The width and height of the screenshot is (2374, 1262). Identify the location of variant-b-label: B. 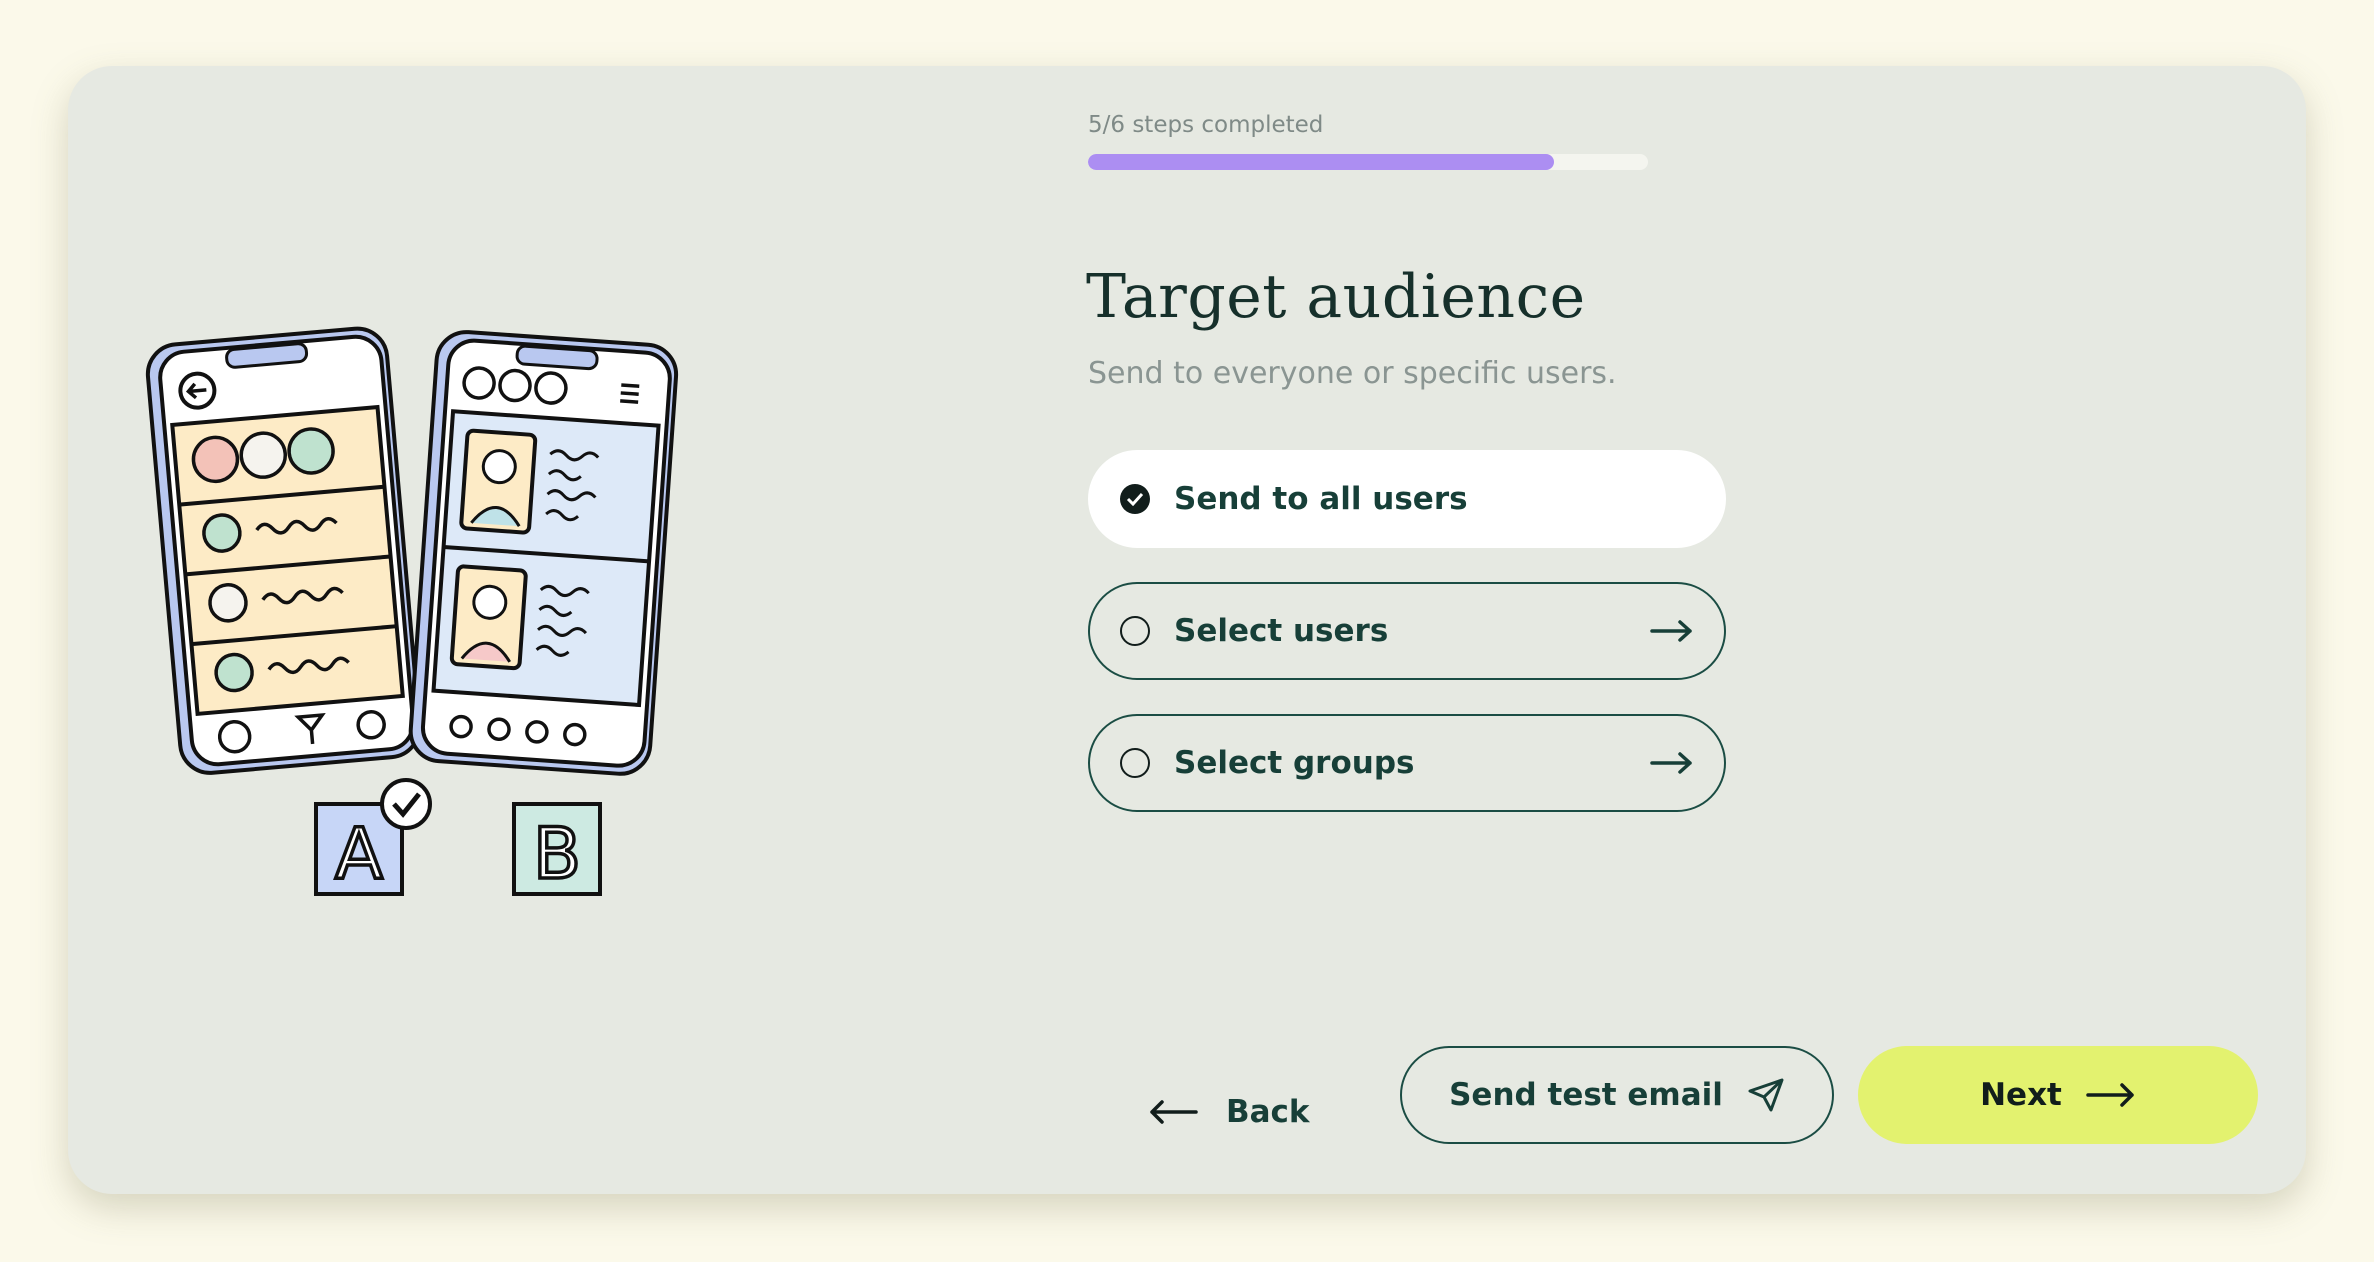
(557, 854).